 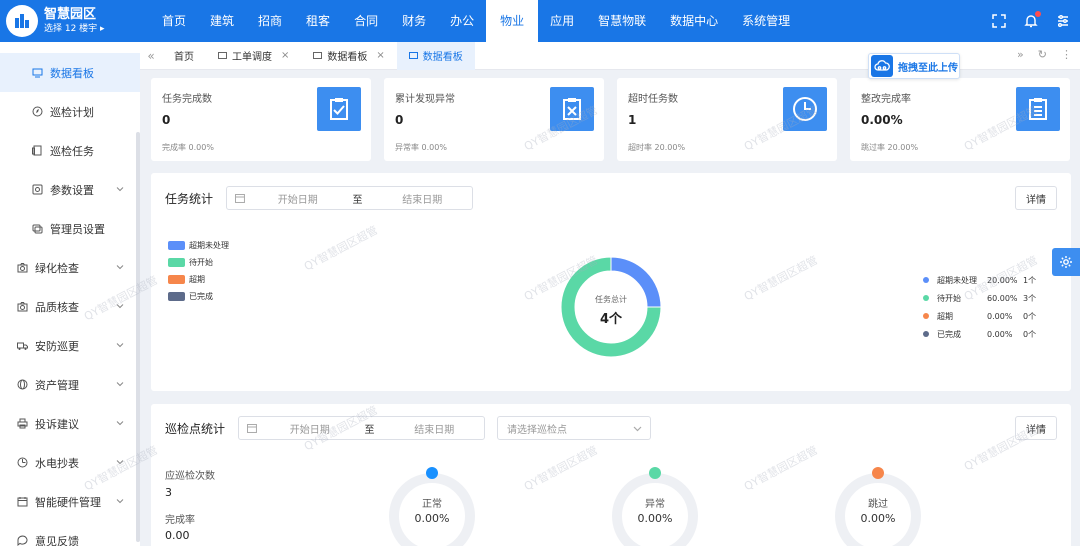 I want to click on logo-building-icon, so click(x=22, y=21).